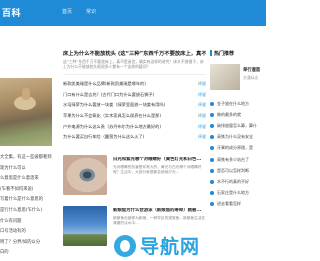 The width and height of the screenshot is (320, 261). Describe the element at coordinates (67, 11) in the screenshot. I see `nav-item-home: 首页` at that location.